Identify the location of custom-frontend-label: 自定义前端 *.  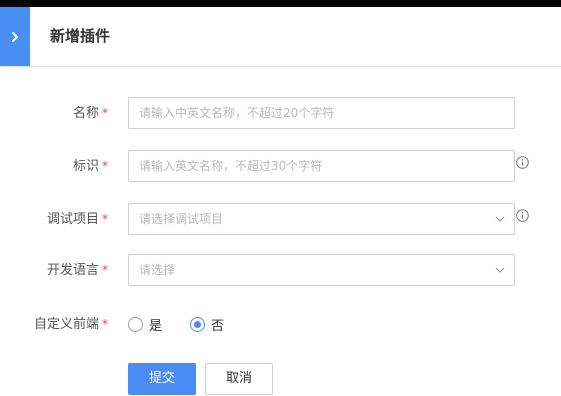
(71, 324).